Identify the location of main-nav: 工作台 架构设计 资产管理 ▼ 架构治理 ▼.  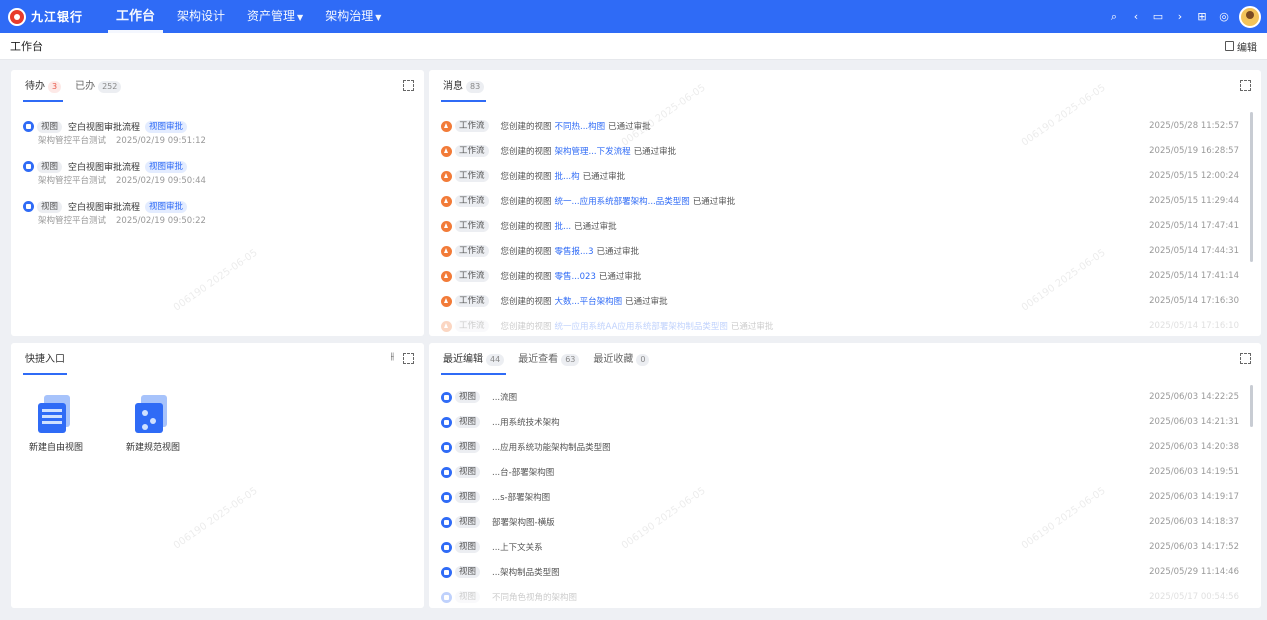
(251, 16).